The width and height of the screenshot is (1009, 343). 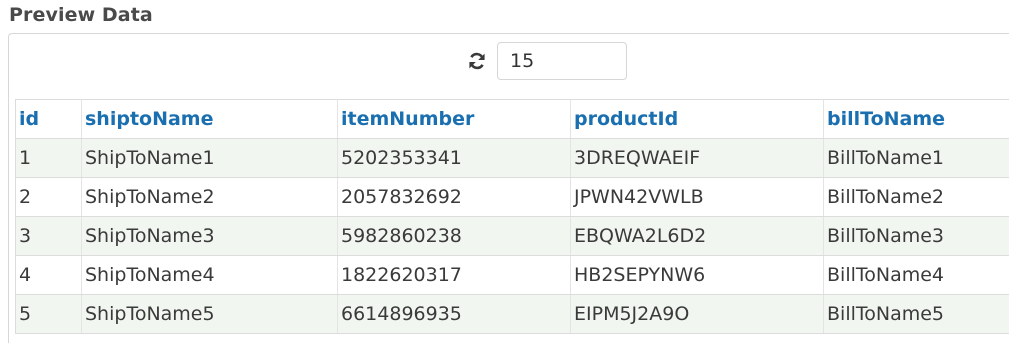 I want to click on refresh-icon, so click(x=477, y=61).